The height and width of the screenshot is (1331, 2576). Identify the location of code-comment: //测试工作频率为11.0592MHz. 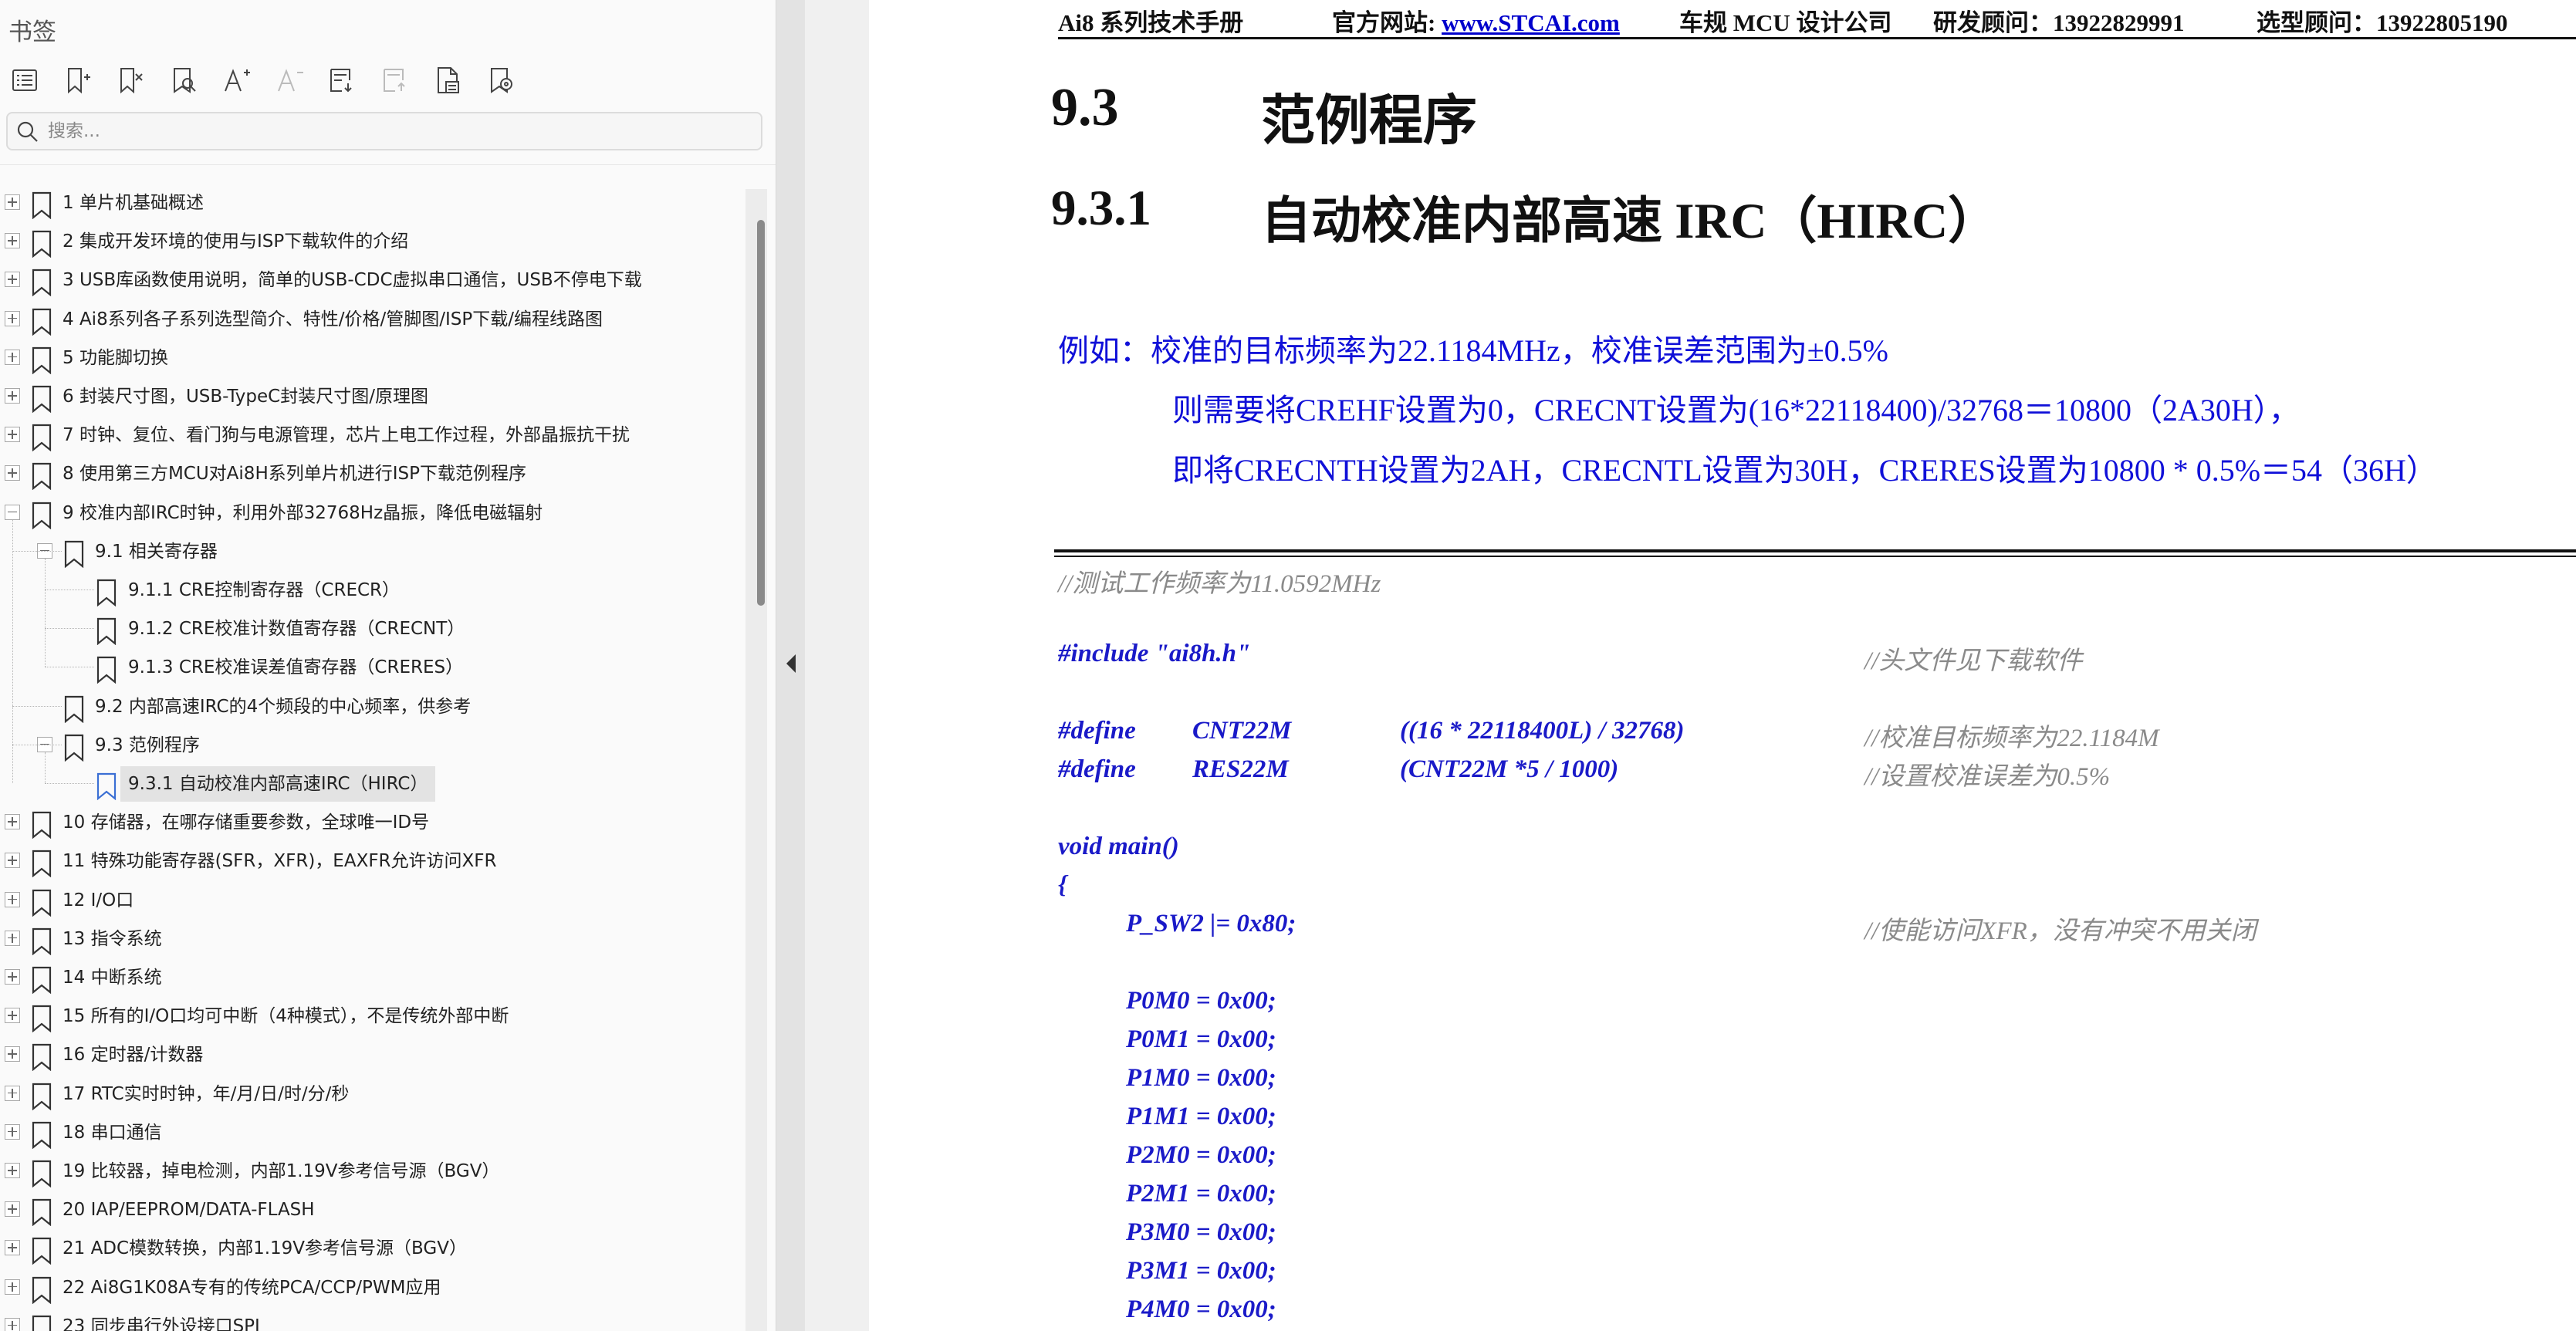
(1219, 584).